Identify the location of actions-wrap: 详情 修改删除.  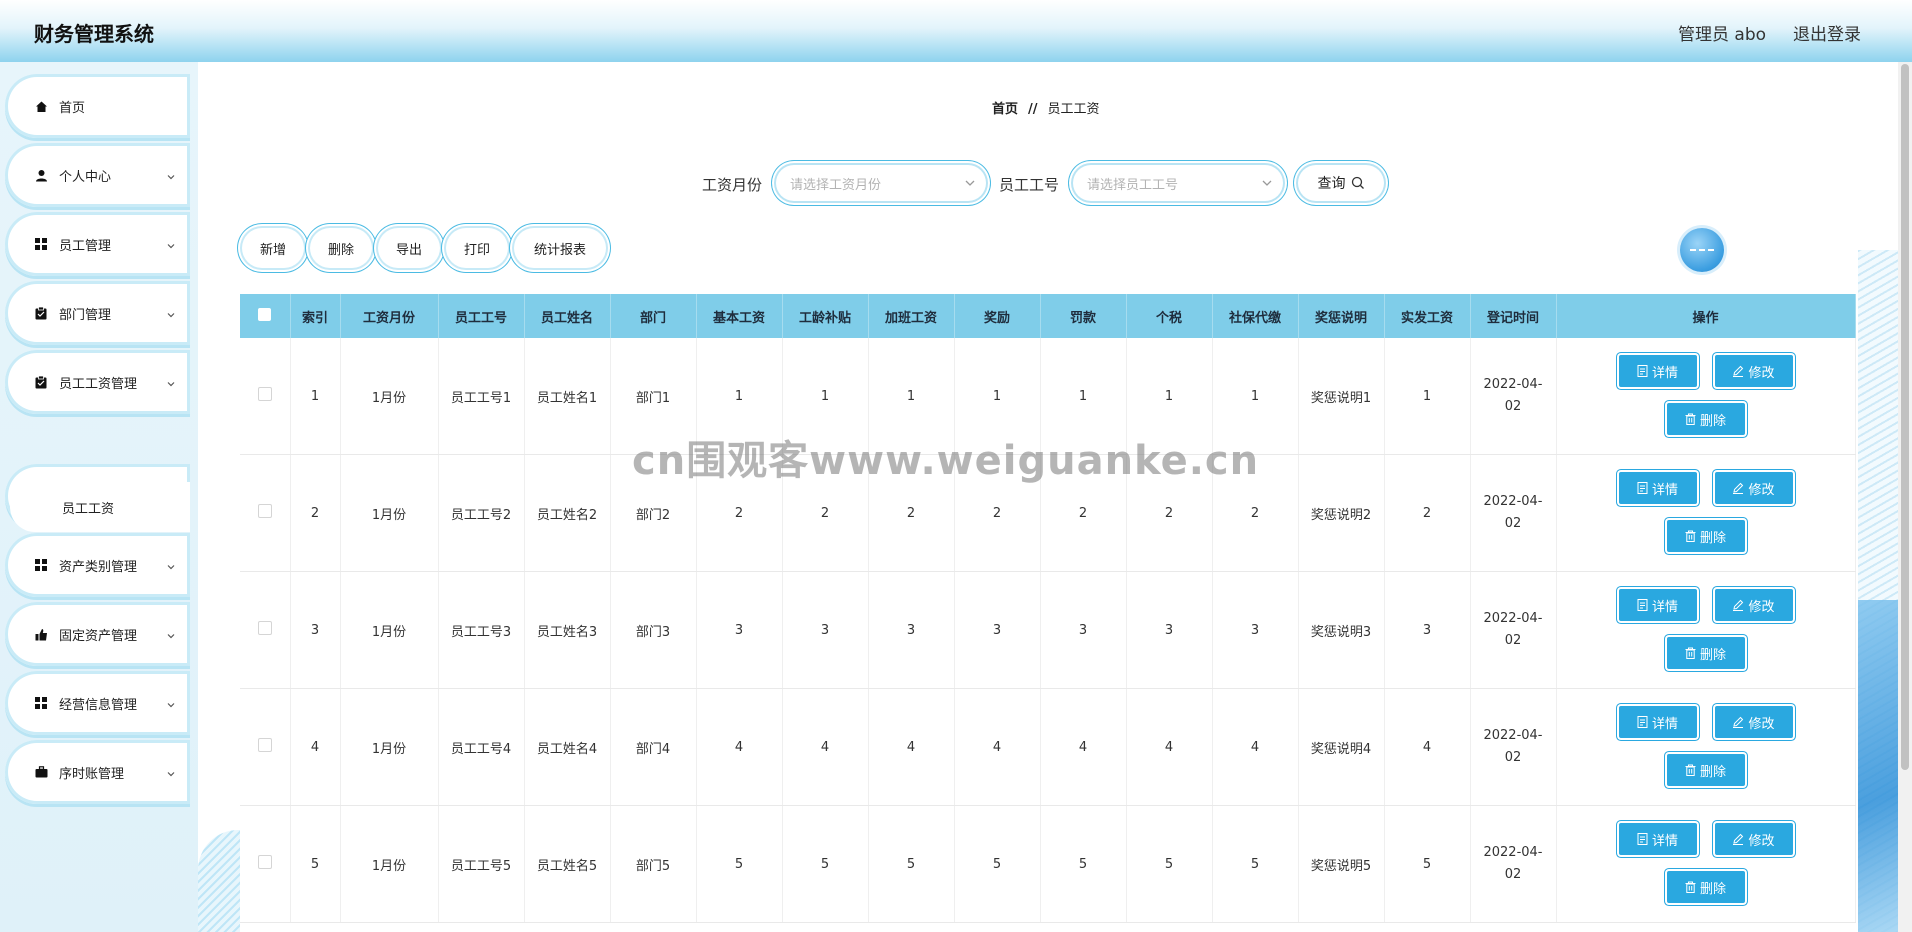
(1706, 864).